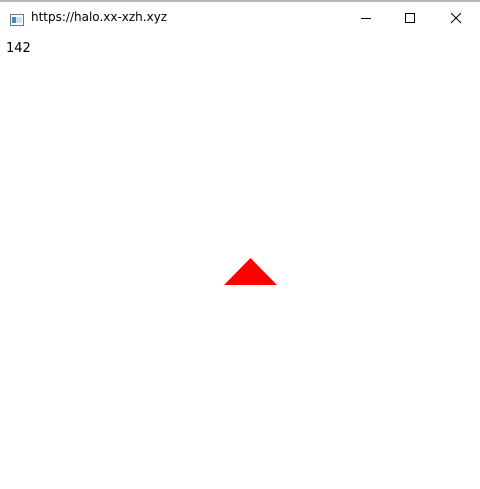  I want to click on minimize-button, so click(367, 19).